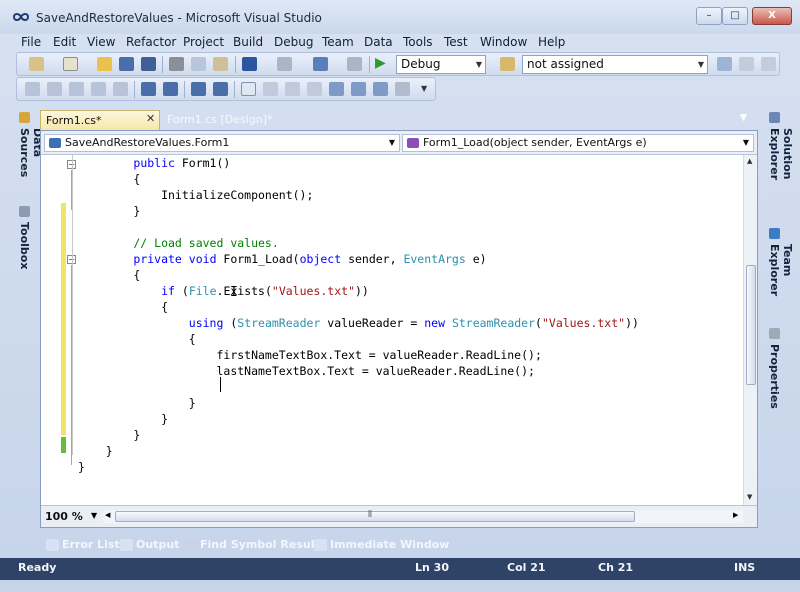  Describe the element at coordinates (21, 17) in the screenshot. I see `visual-studio-logo-icon` at that location.